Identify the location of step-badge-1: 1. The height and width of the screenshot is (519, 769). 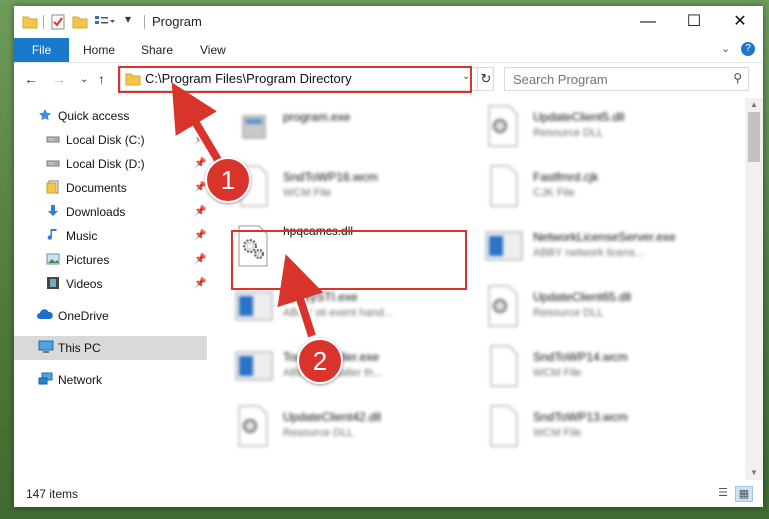
(228, 180).